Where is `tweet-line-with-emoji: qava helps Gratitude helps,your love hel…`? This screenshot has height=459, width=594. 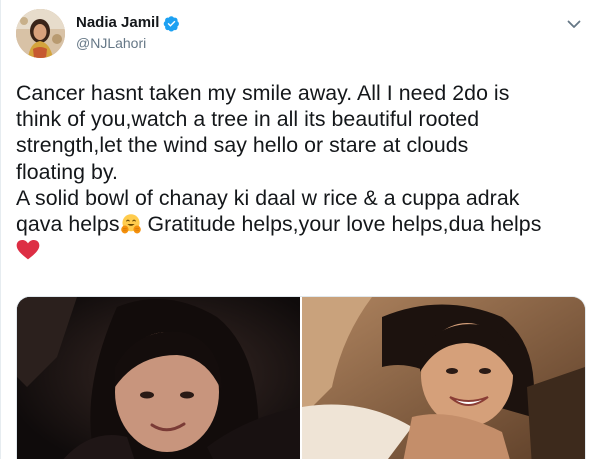 tweet-line-with-emoji: qava helps Gratitude helps,your love hel… is located at coordinates (301, 224).